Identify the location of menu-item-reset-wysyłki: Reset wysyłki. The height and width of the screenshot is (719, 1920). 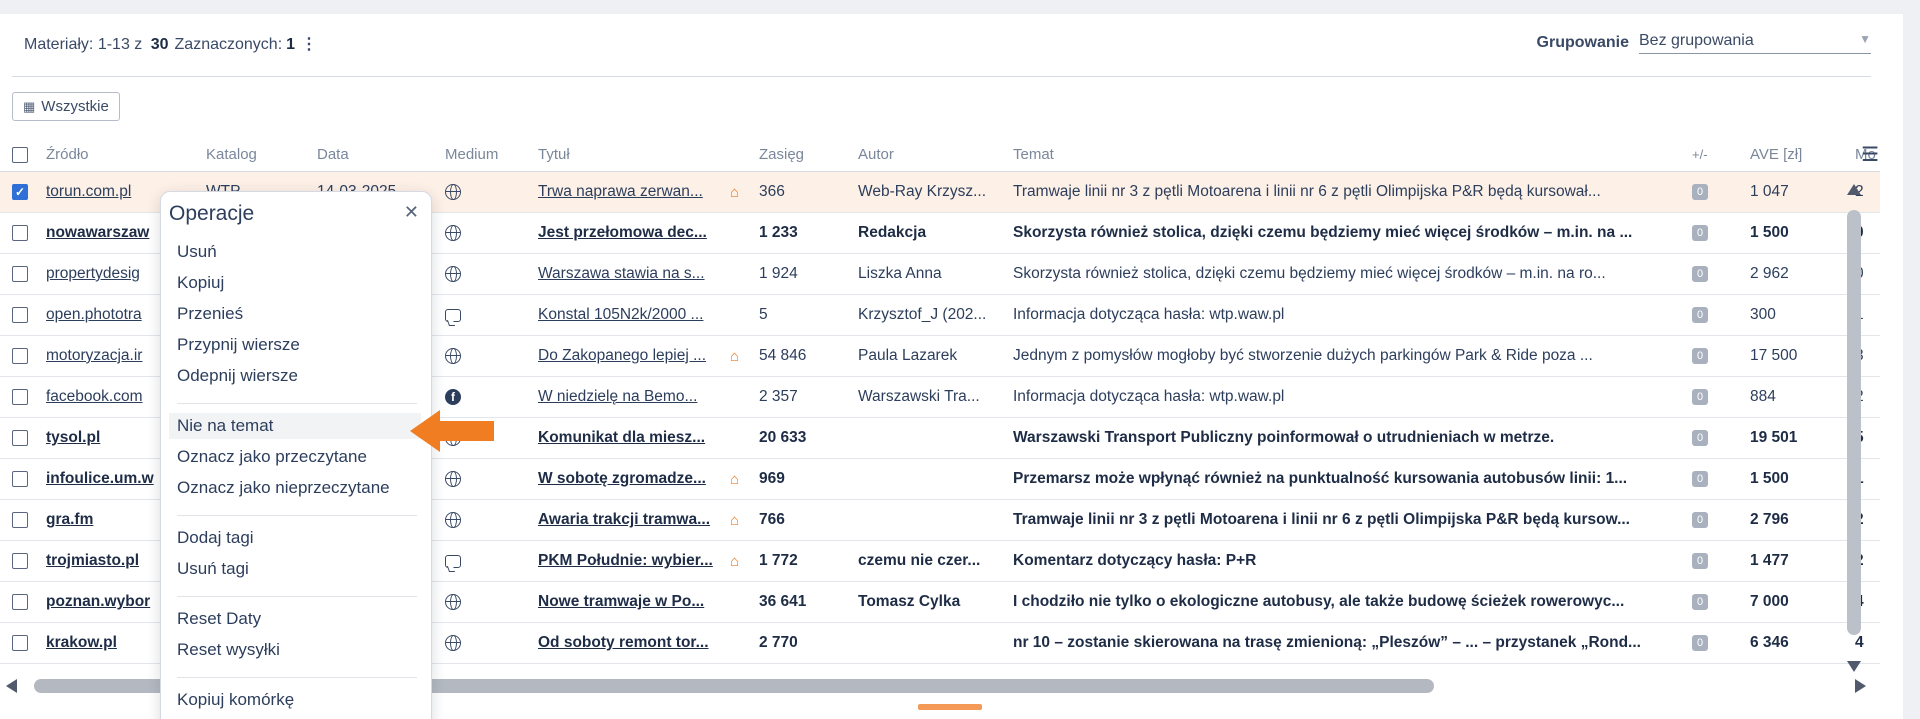
(297, 650).